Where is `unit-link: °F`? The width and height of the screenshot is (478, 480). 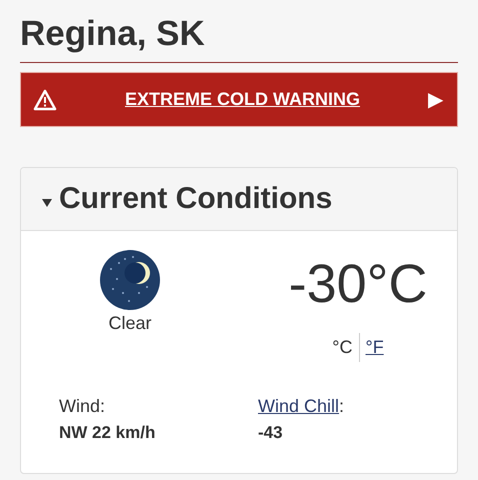 unit-link: °F is located at coordinates (375, 347).